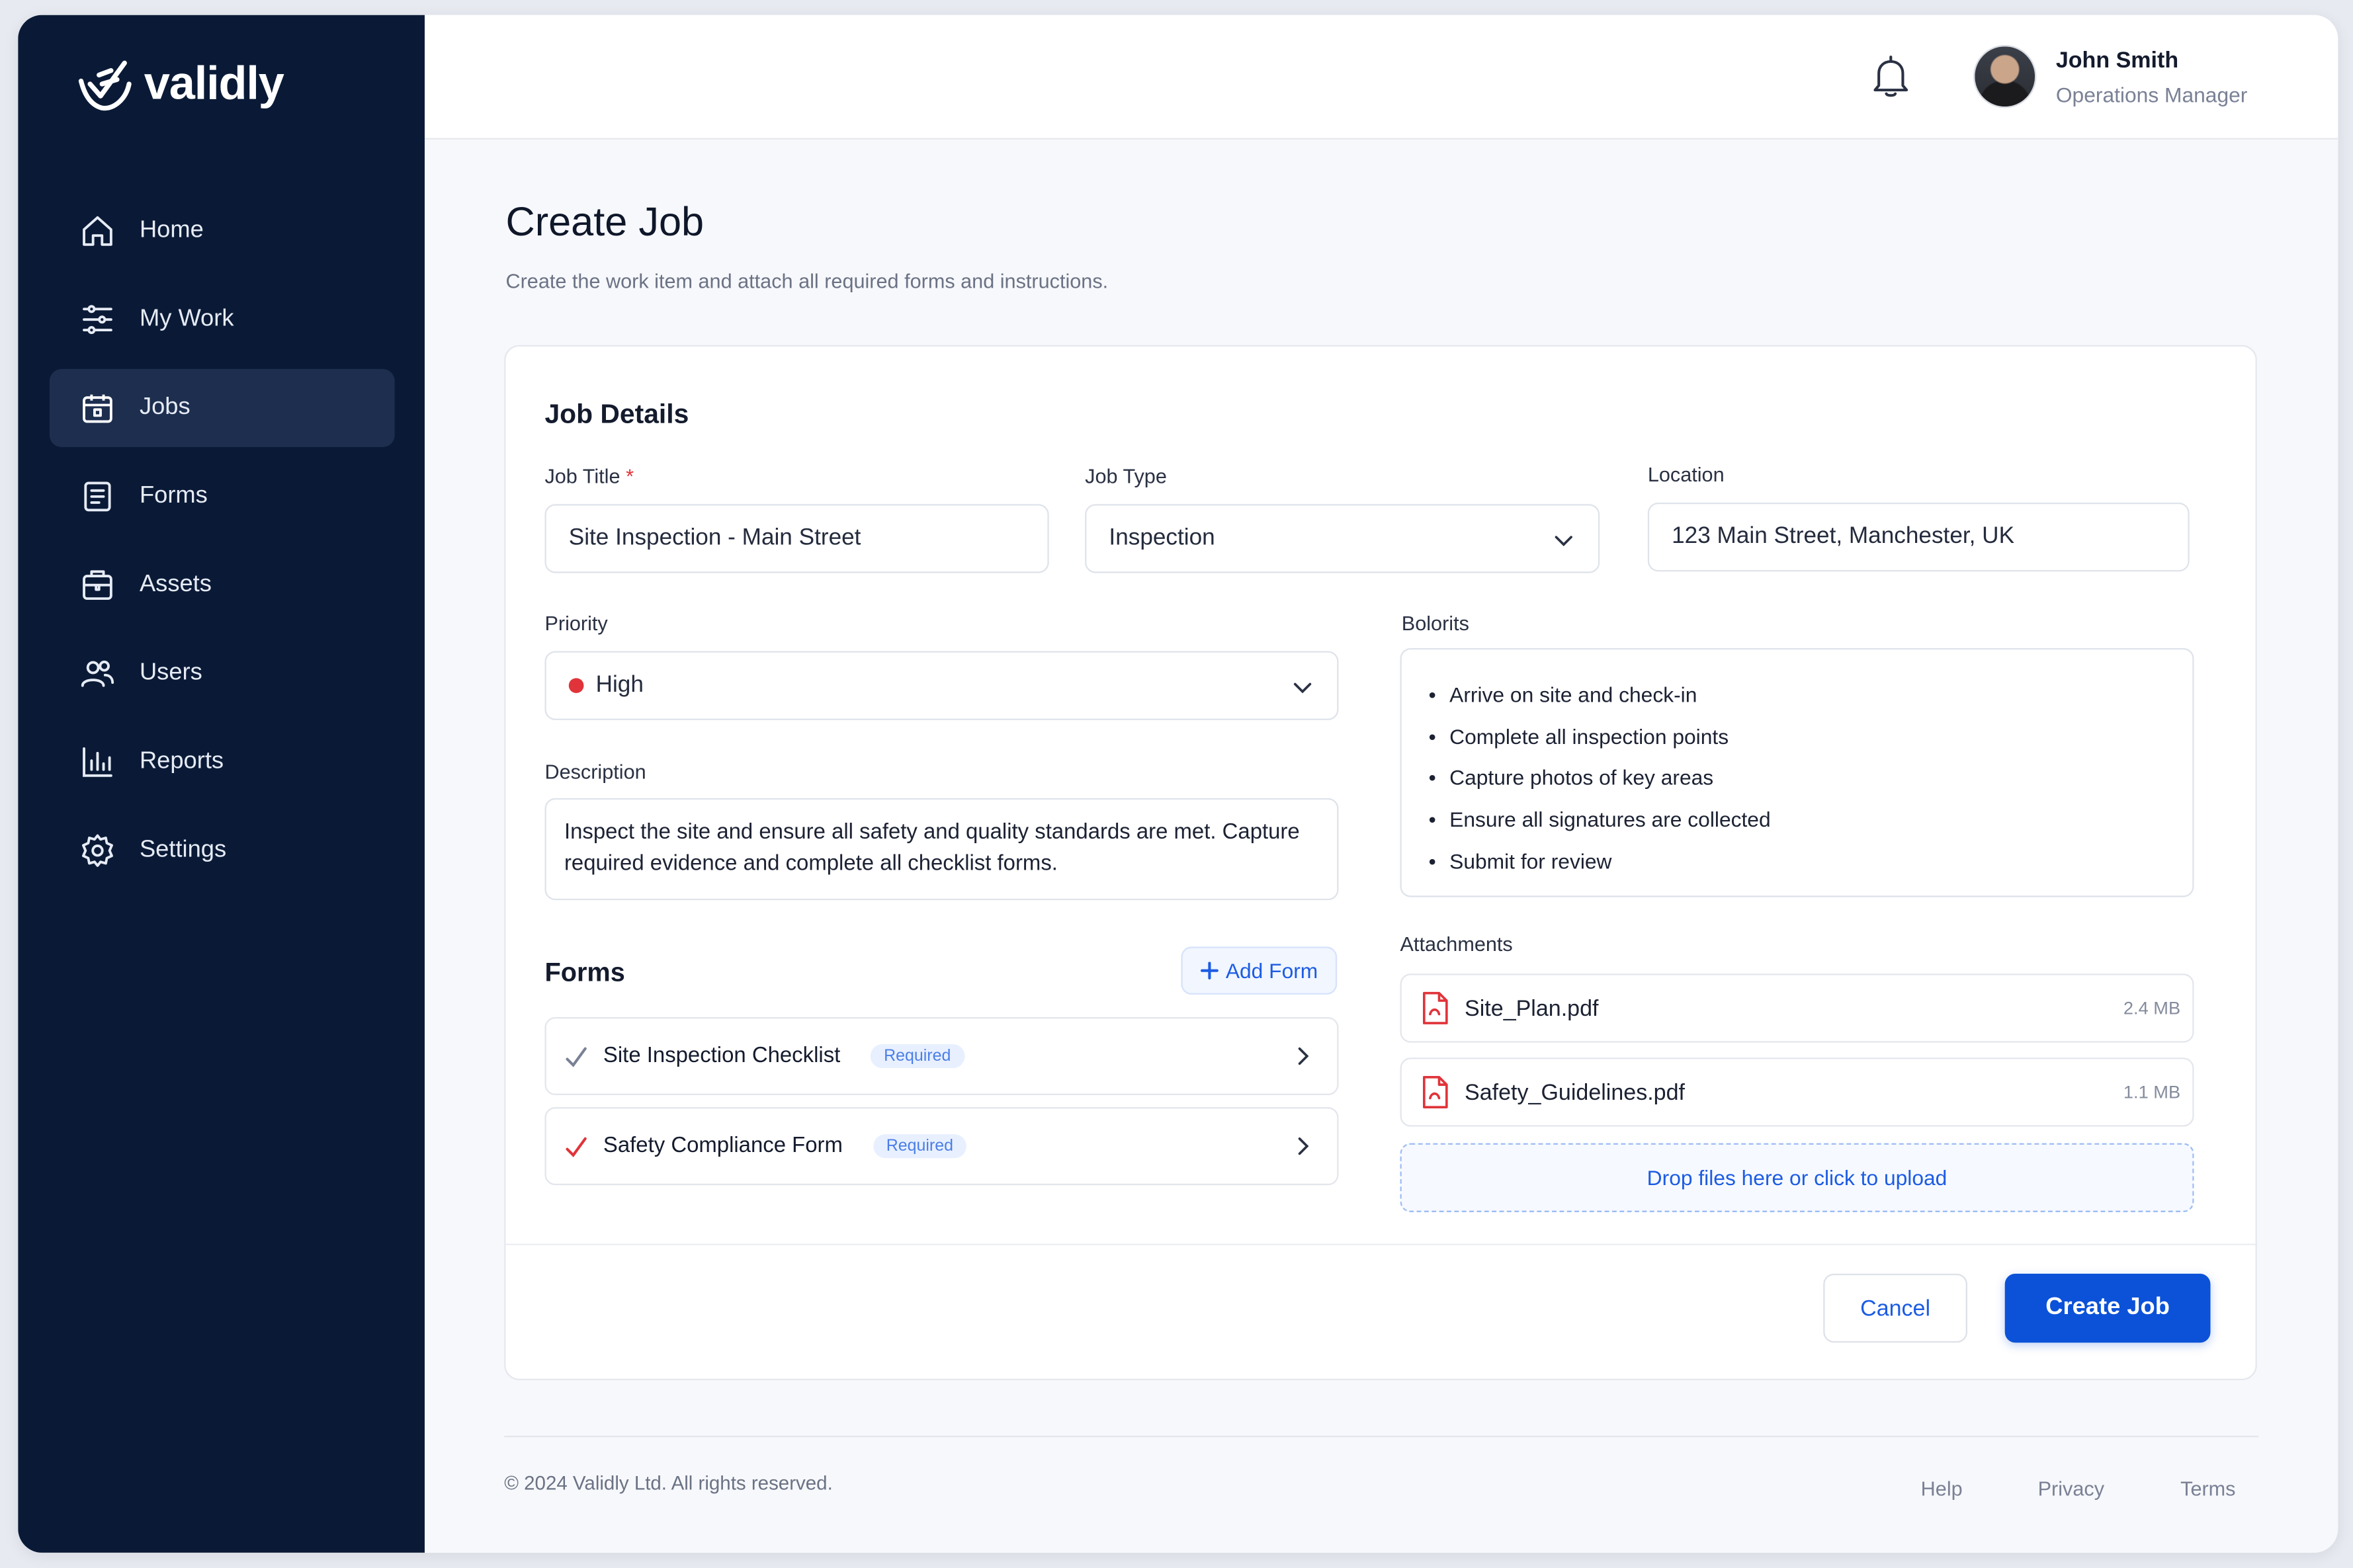 This screenshot has width=2353, height=1568. What do you see at coordinates (97, 496) in the screenshot?
I see `form-icon` at bounding box center [97, 496].